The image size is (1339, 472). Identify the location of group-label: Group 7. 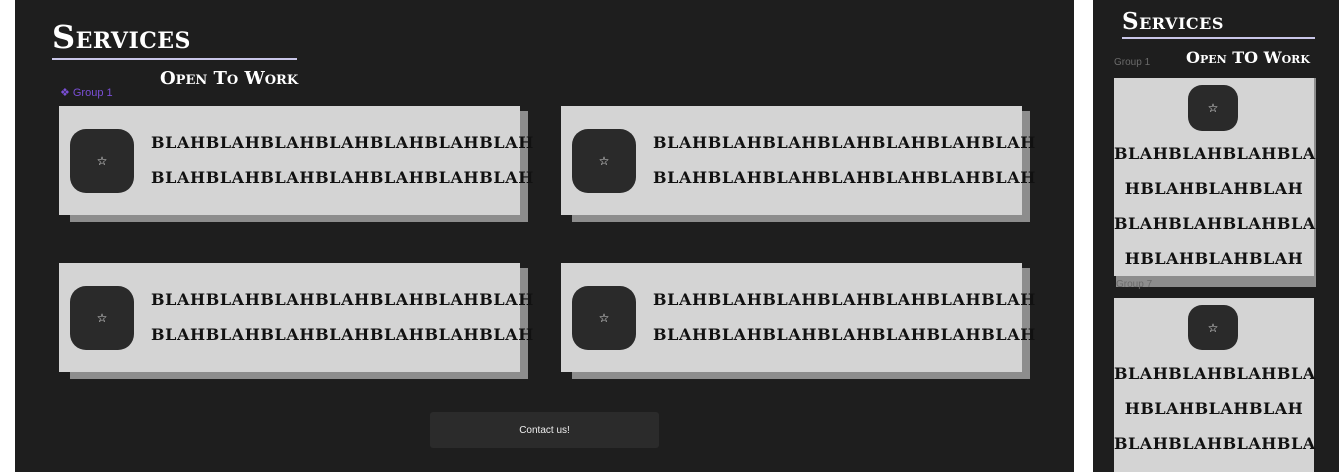
(1134, 284).